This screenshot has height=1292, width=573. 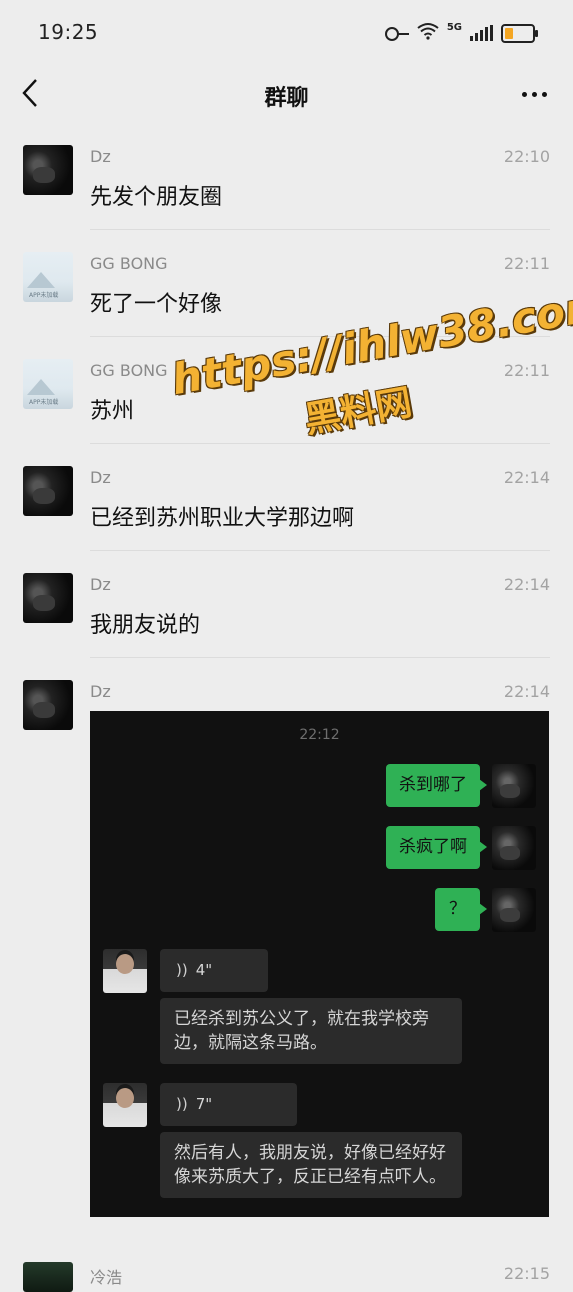 What do you see at coordinates (228, 1104) in the screenshot?
I see `voice-message: )) 7"` at bounding box center [228, 1104].